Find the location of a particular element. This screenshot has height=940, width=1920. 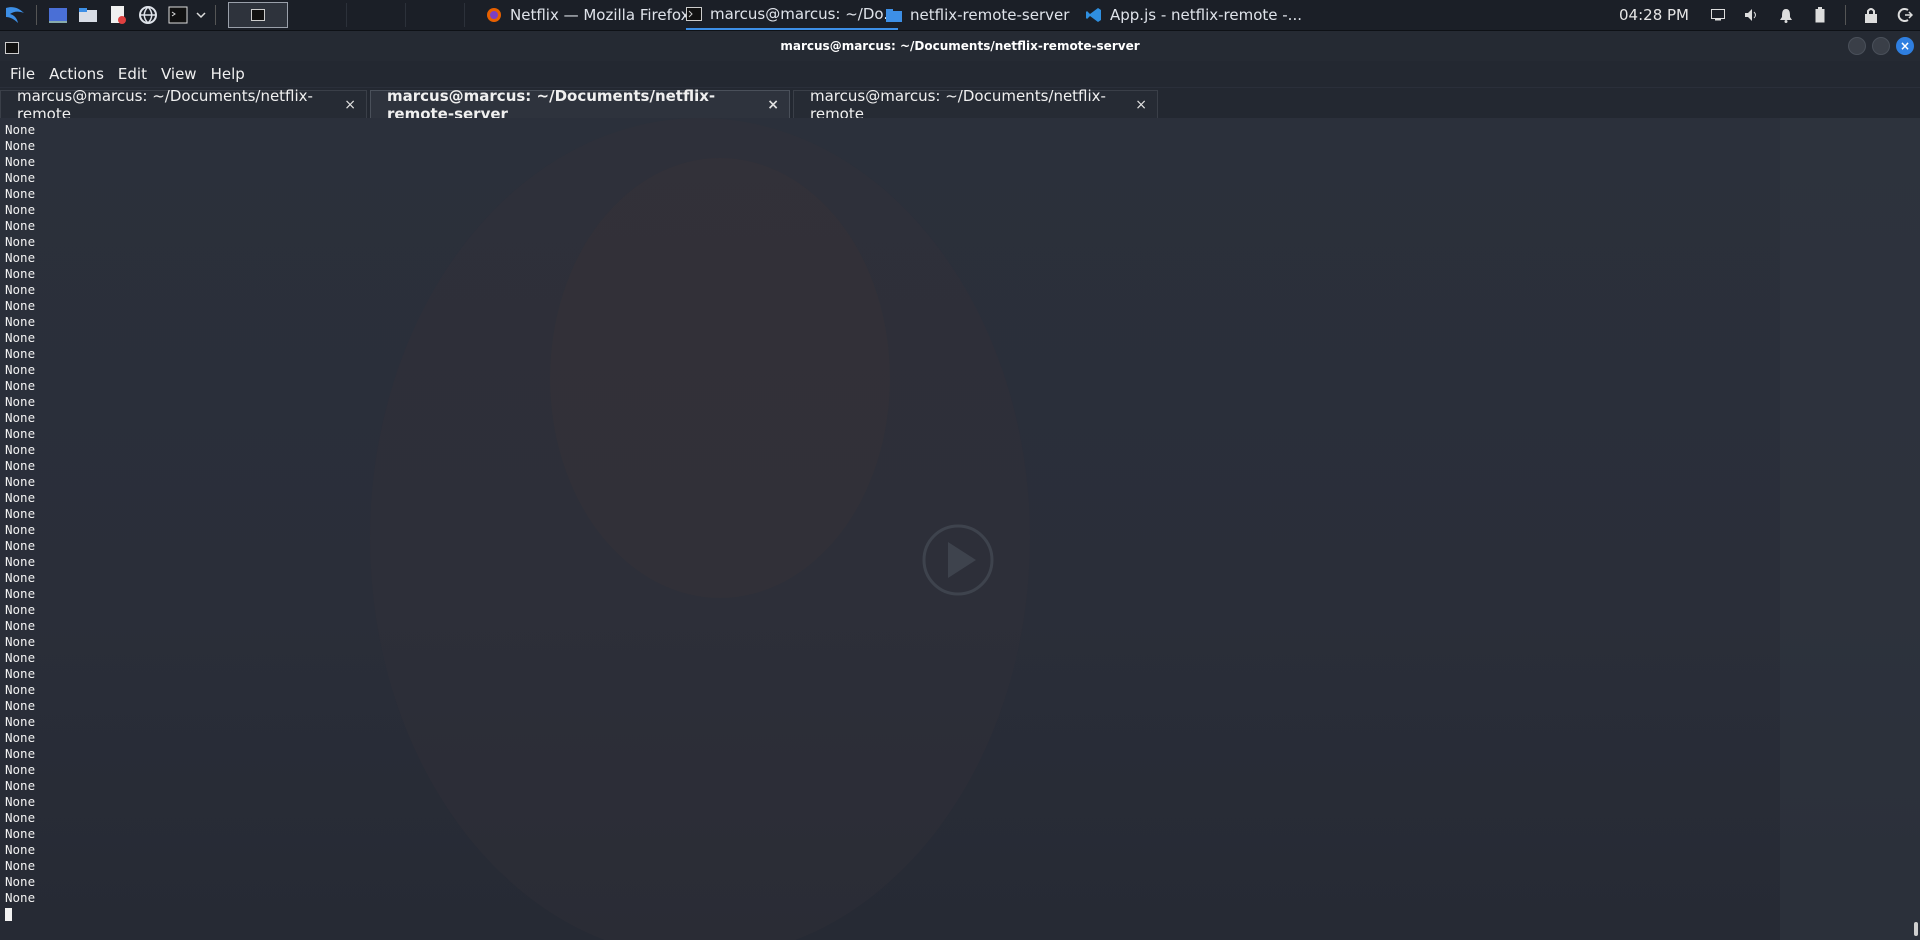

taskbar-item-folder: netflix-remote-server is located at coordinates (977, 15).